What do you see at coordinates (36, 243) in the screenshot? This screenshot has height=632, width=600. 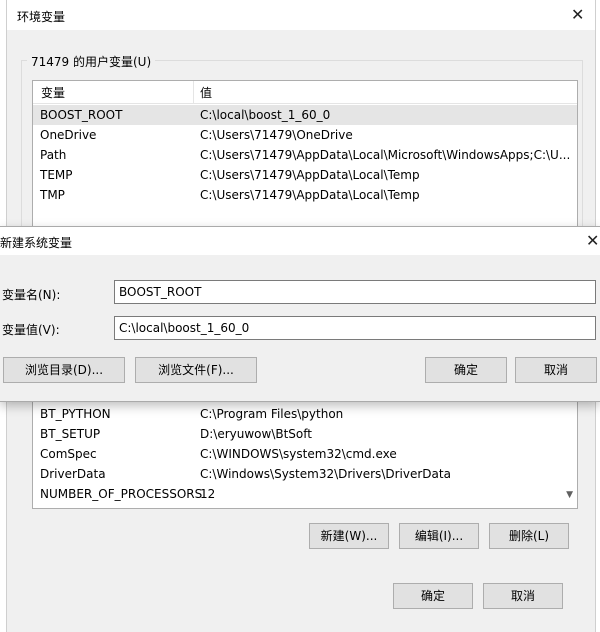 I see `dialog-title: 新建系统变量` at bounding box center [36, 243].